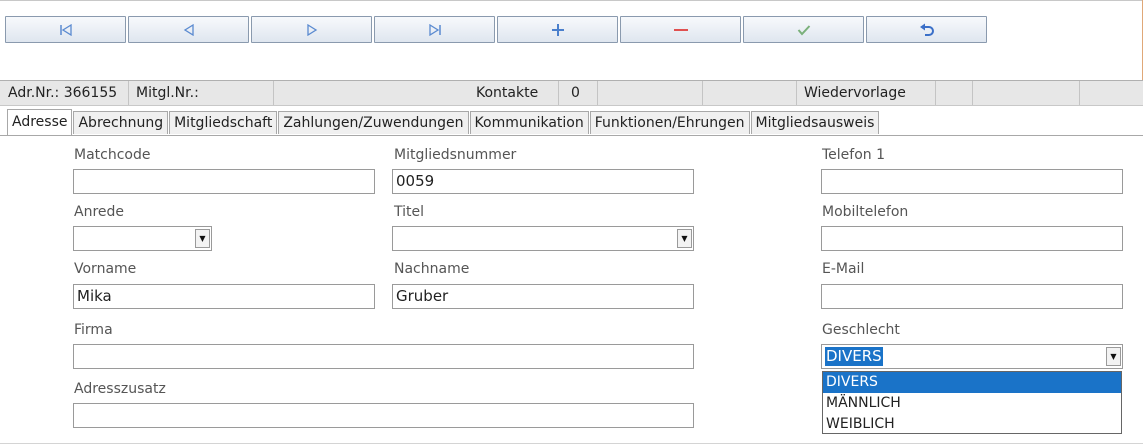  What do you see at coordinates (373, 122) in the screenshot?
I see `tab-zahlungen: Zahlungen/Zuwendungen` at bounding box center [373, 122].